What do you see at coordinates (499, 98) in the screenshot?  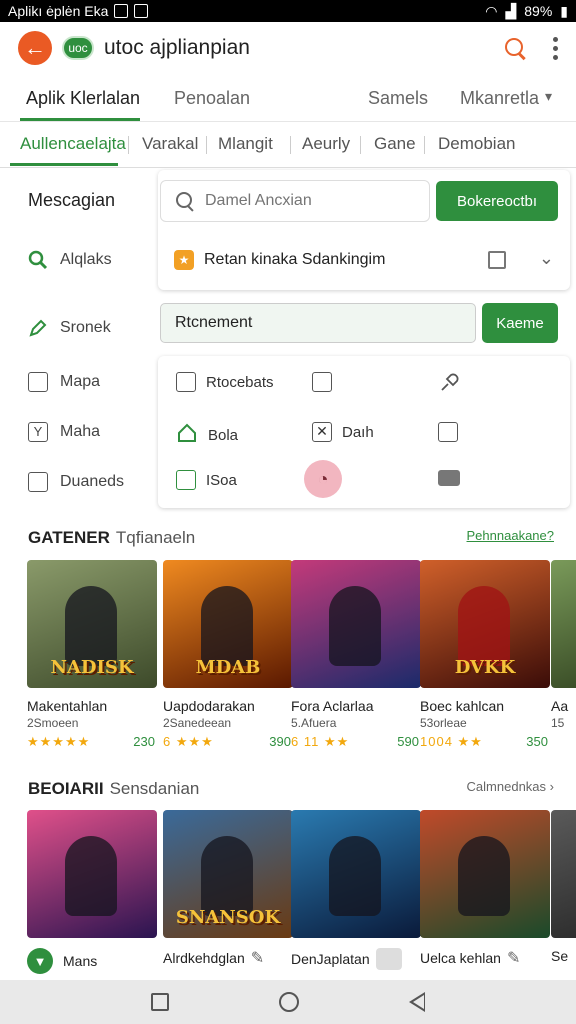 I see `tab-primary-4: Mkanretla` at bounding box center [499, 98].